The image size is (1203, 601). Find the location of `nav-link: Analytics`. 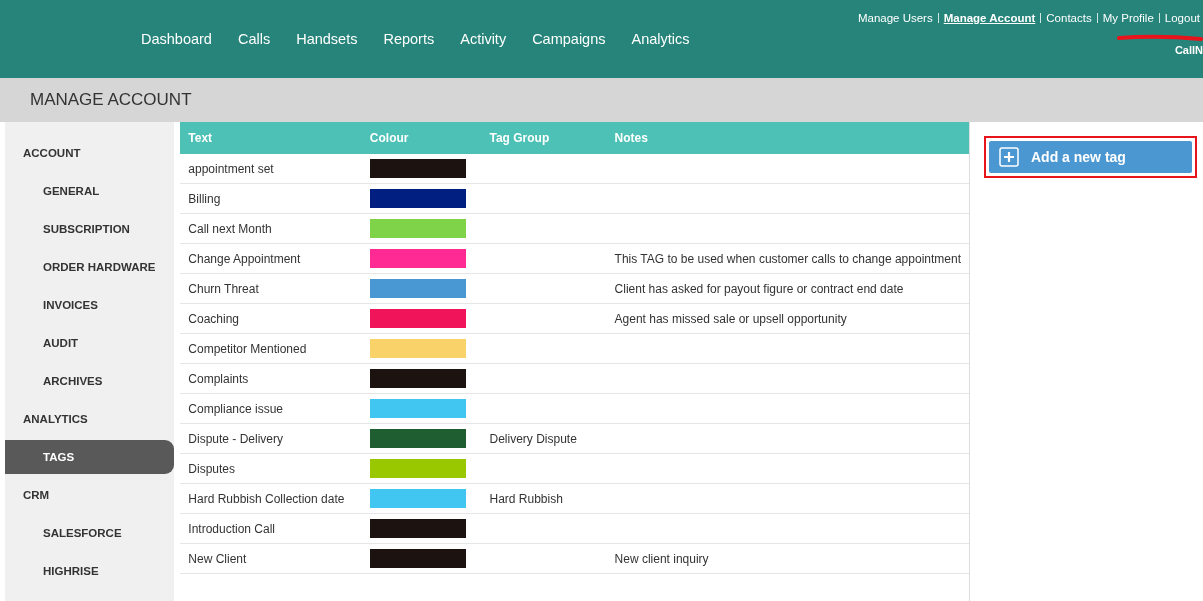

nav-link: Analytics is located at coordinates (660, 39).